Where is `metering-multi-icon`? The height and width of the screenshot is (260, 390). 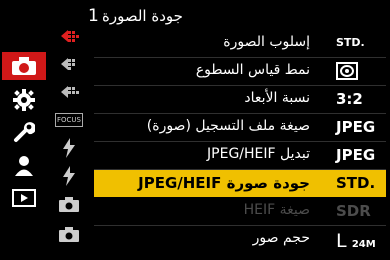
metering-multi-icon is located at coordinates (347, 71).